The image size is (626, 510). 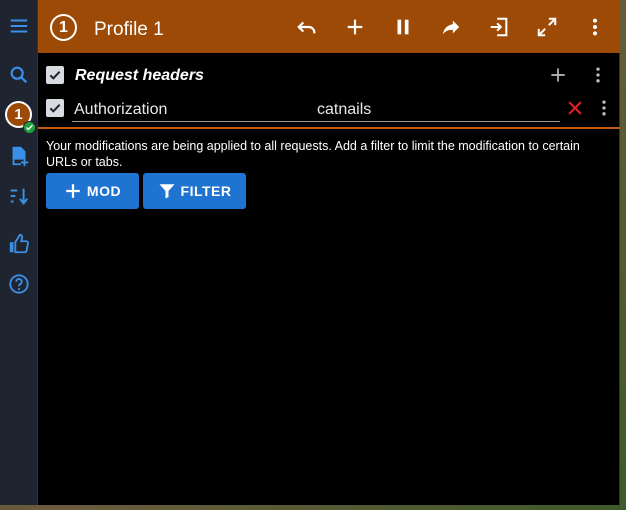 I want to click on add-filter-button: FILTER, so click(x=194, y=191).